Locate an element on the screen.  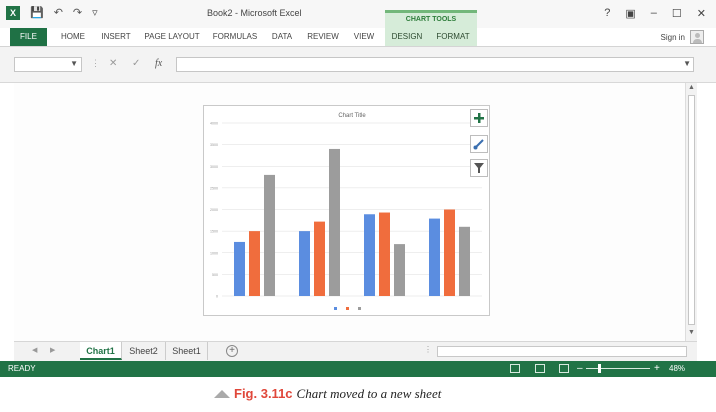
previous-sheet-icon: ◀ is located at coordinates (34, 350).